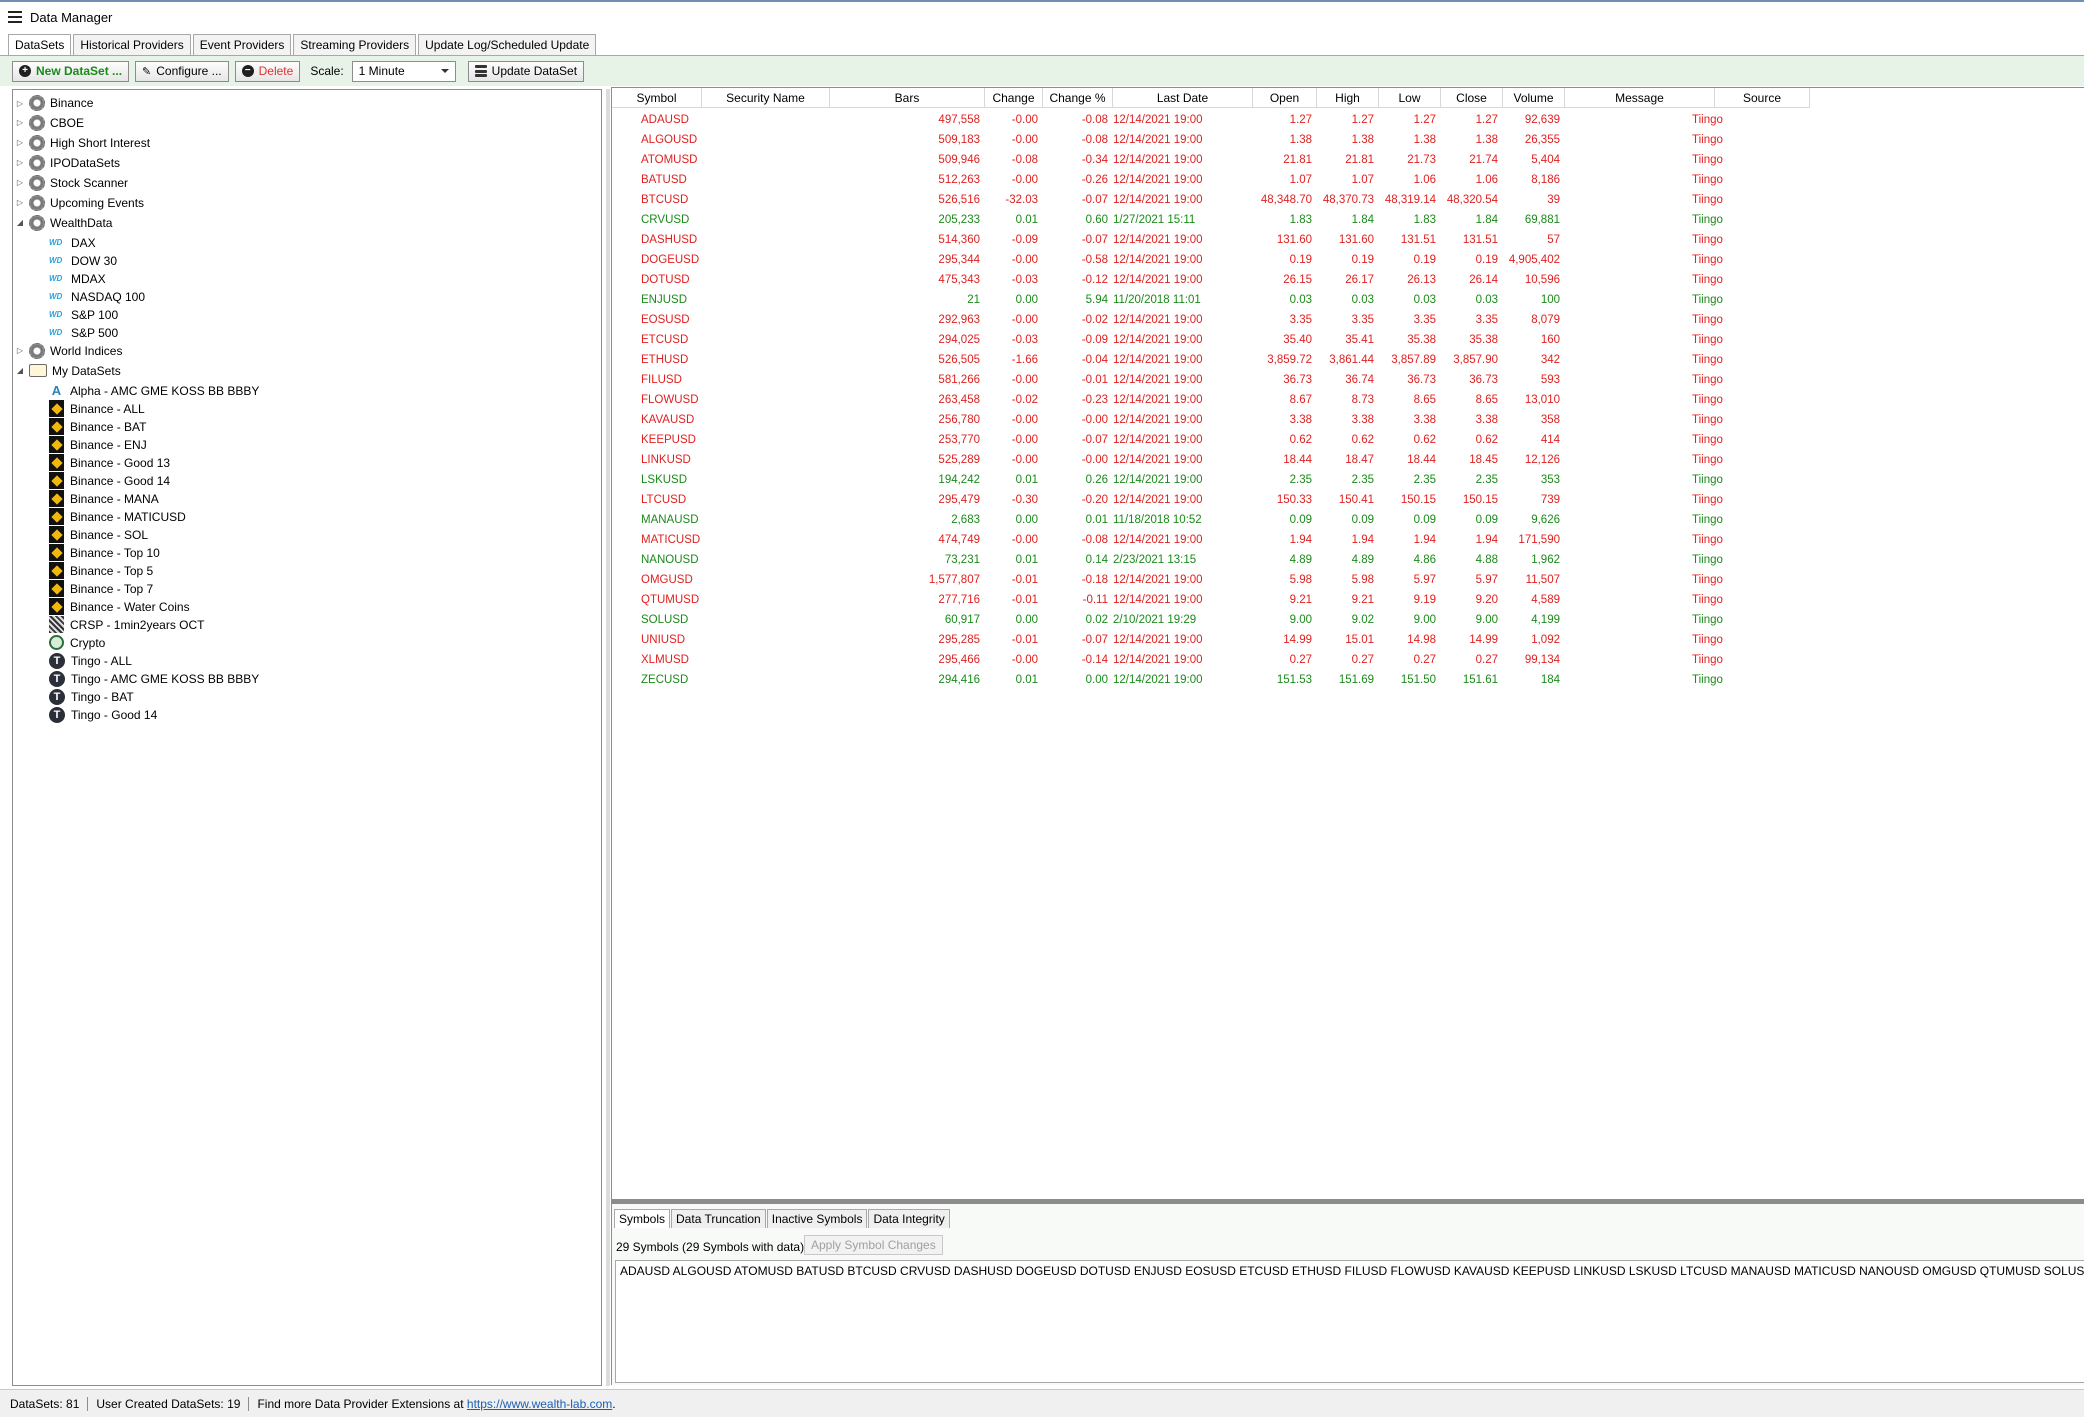 The height and width of the screenshot is (1417, 2084). What do you see at coordinates (109, 481) in the screenshot?
I see `tree-item: Binance - Good 14` at bounding box center [109, 481].